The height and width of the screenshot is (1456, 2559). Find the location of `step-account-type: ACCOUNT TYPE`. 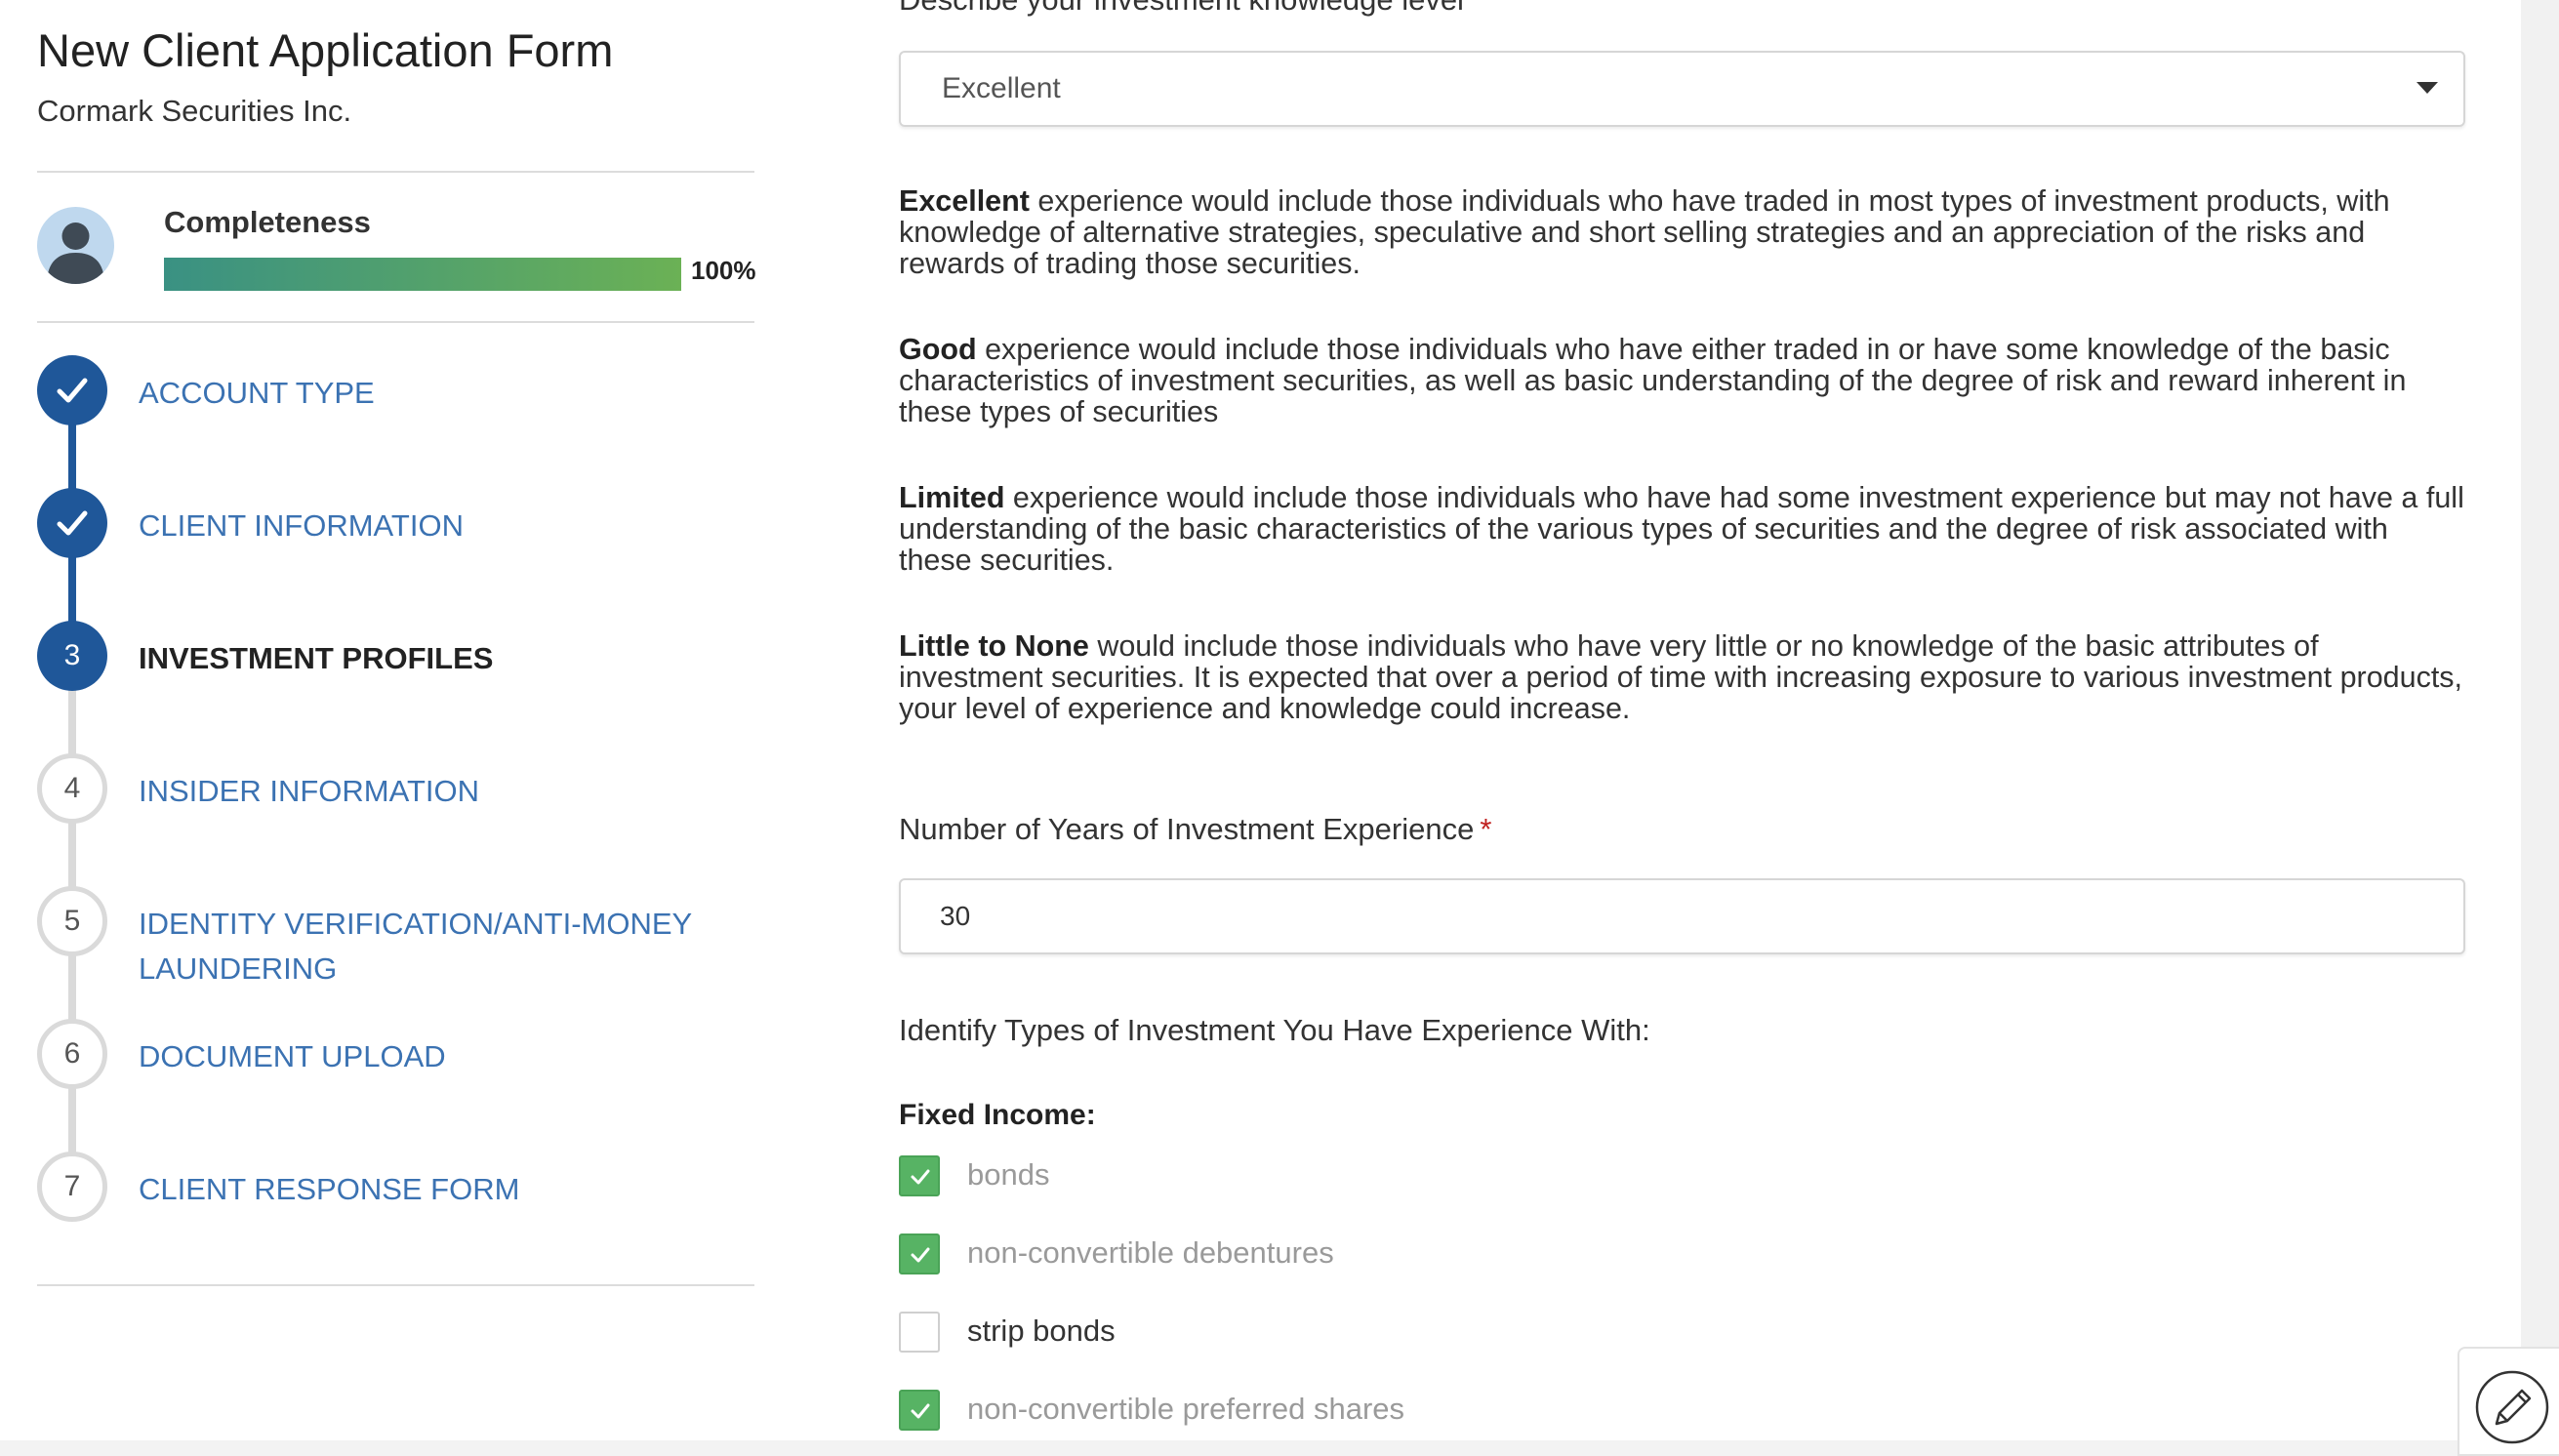

step-account-type: ACCOUNT TYPE is located at coordinates (396, 394).